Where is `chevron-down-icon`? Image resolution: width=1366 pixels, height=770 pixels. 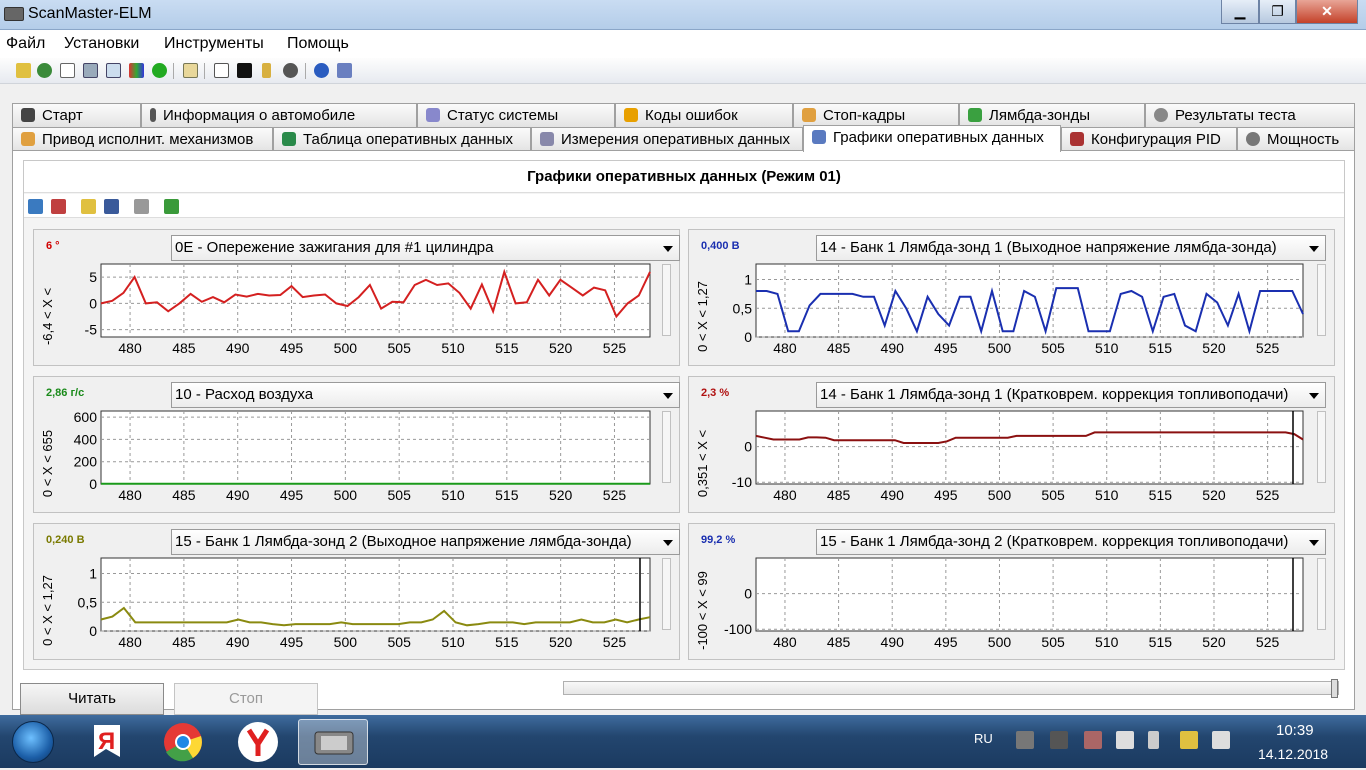
chevron-down-icon is located at coordinates (1314, 249).